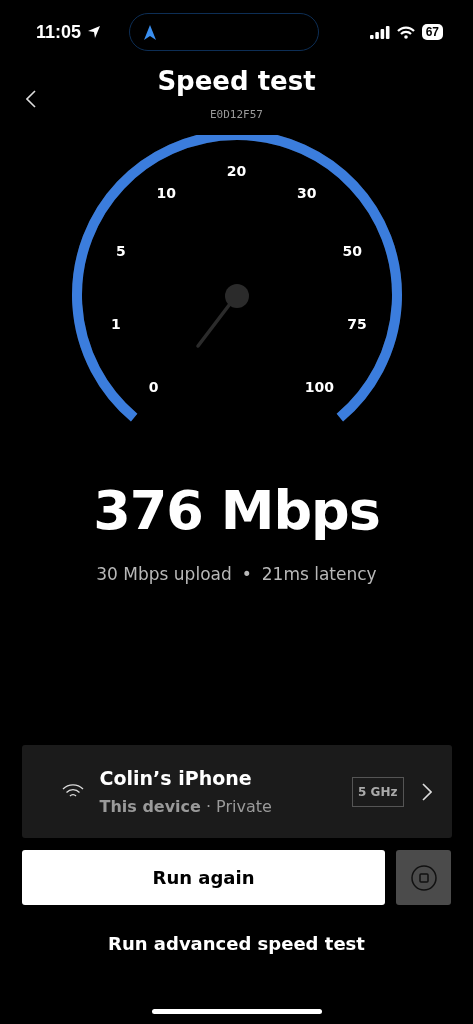 The width and height of the screenshot is (473, 1024). I want to click on device-name: Colin’s iPhone, so click(176, 778).